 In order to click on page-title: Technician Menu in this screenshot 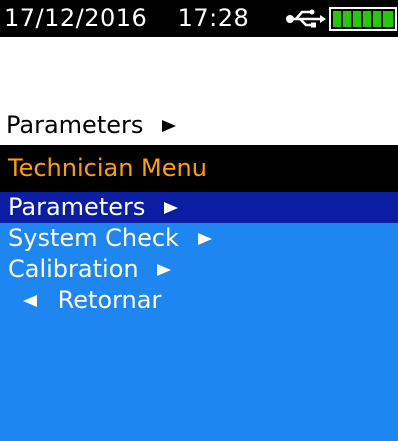, I will do `click(107, 168)`.